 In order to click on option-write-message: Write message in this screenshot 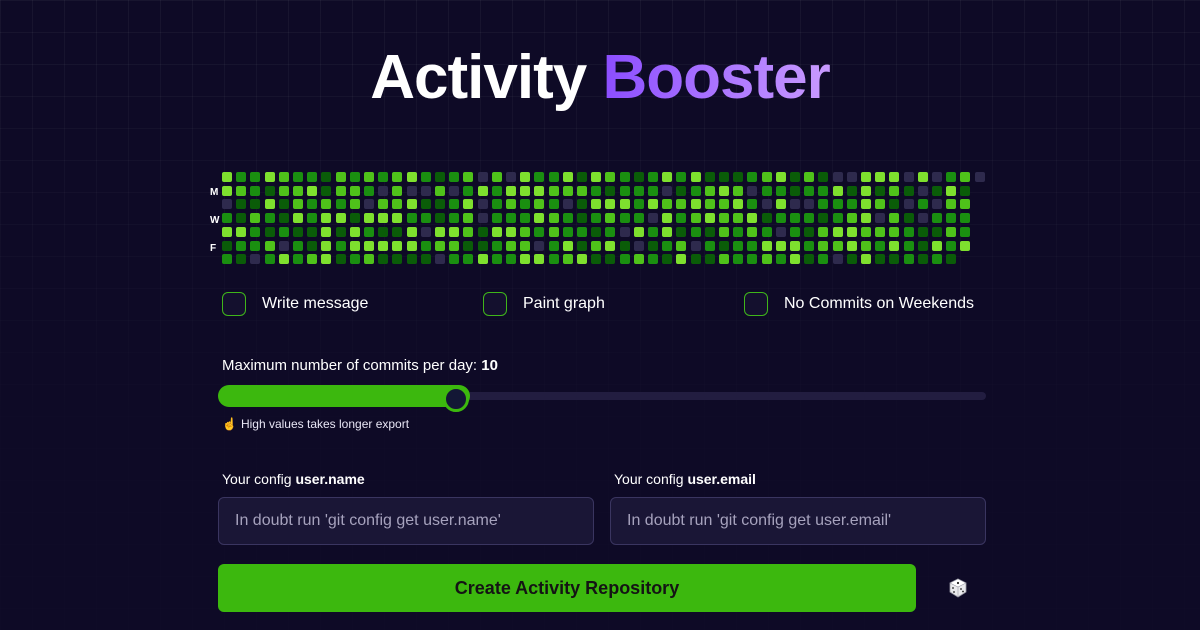, I will do `click(295, 304)`.